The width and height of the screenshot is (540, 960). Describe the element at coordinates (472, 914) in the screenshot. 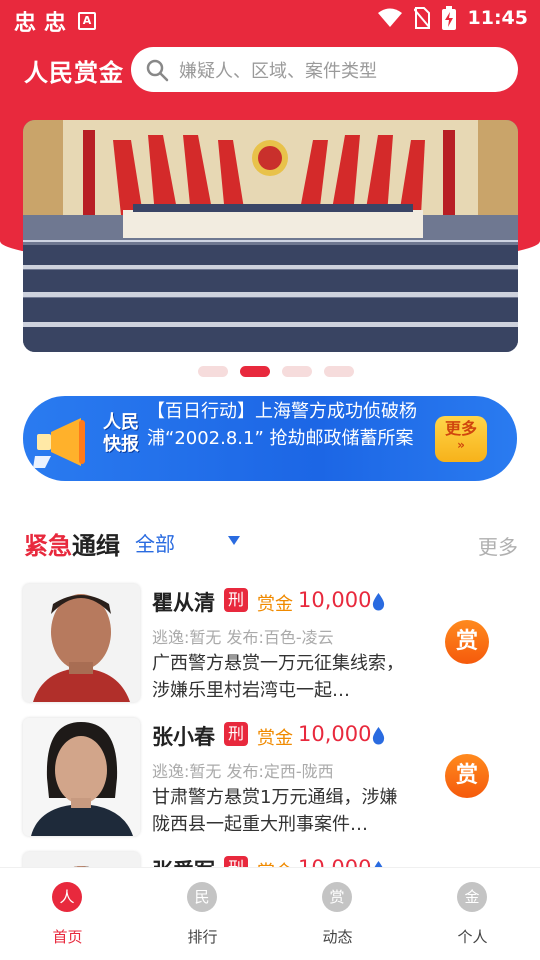

I see `tab-profile: 金 个人` at that location.